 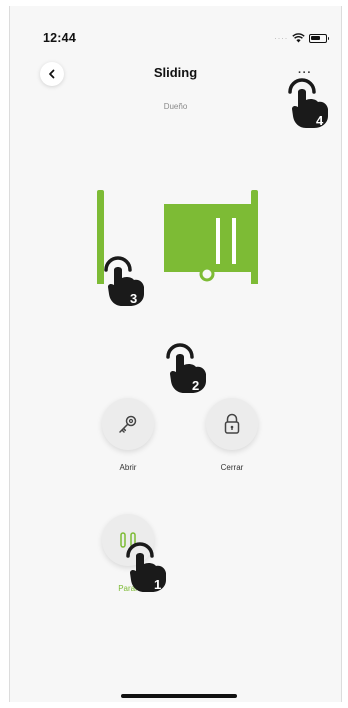 I want to click on callout-number: 1, so click(x=157, y=584).